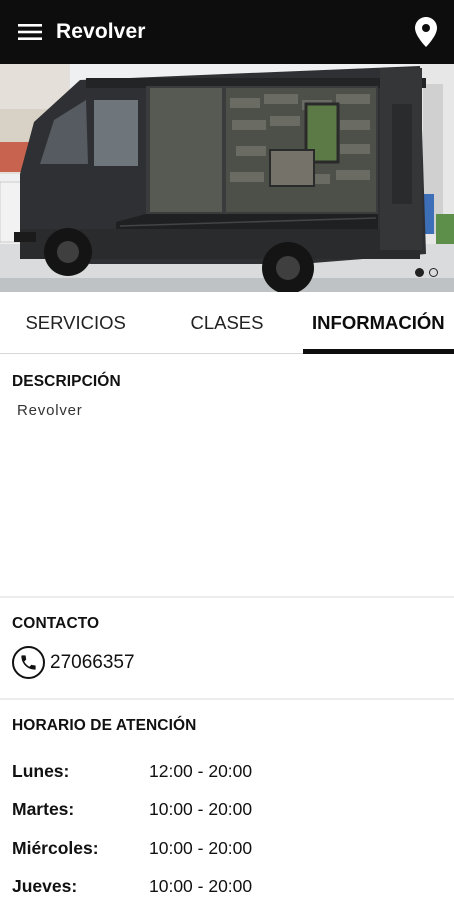 The height and width of the screenshot is (900, 454). What do you see at coordinates (55, 847) in the screenshot?
I see `day-label: Miércoles:` at bounding box center [55, 847].